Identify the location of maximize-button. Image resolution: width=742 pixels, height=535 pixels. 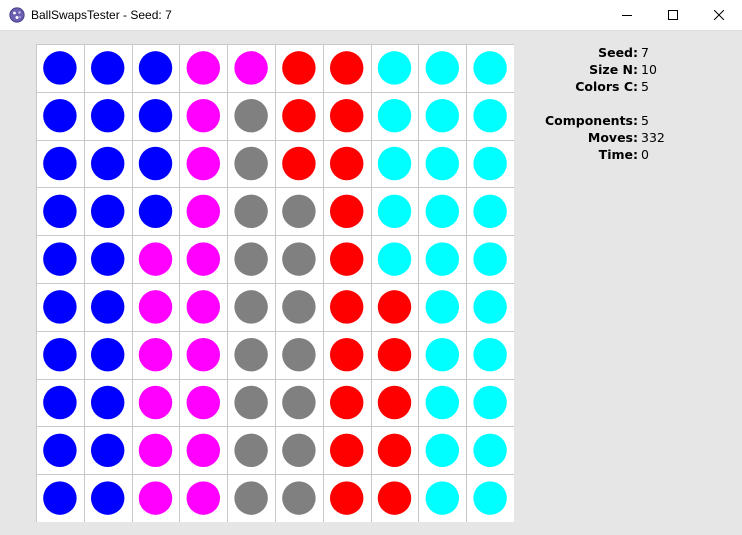
(673, 15).